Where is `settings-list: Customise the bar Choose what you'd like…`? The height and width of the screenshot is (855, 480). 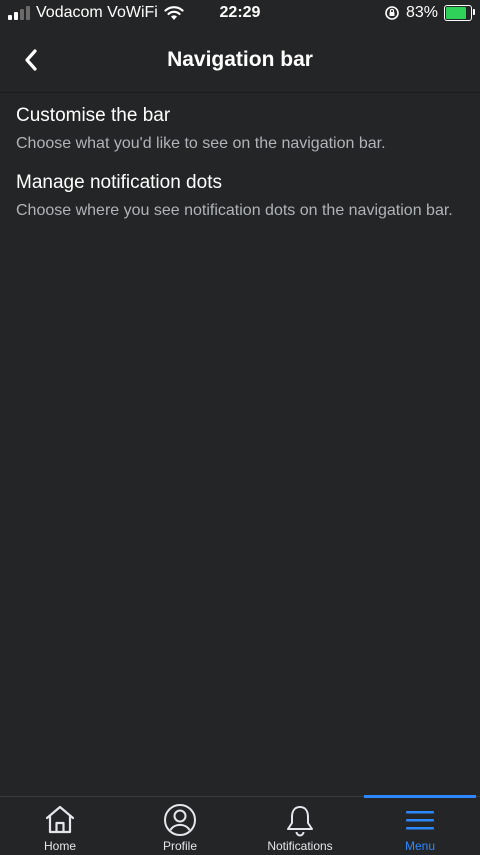
settings-list: Customise the bar Choose what you'd like… is located at coordinates (240, 157).